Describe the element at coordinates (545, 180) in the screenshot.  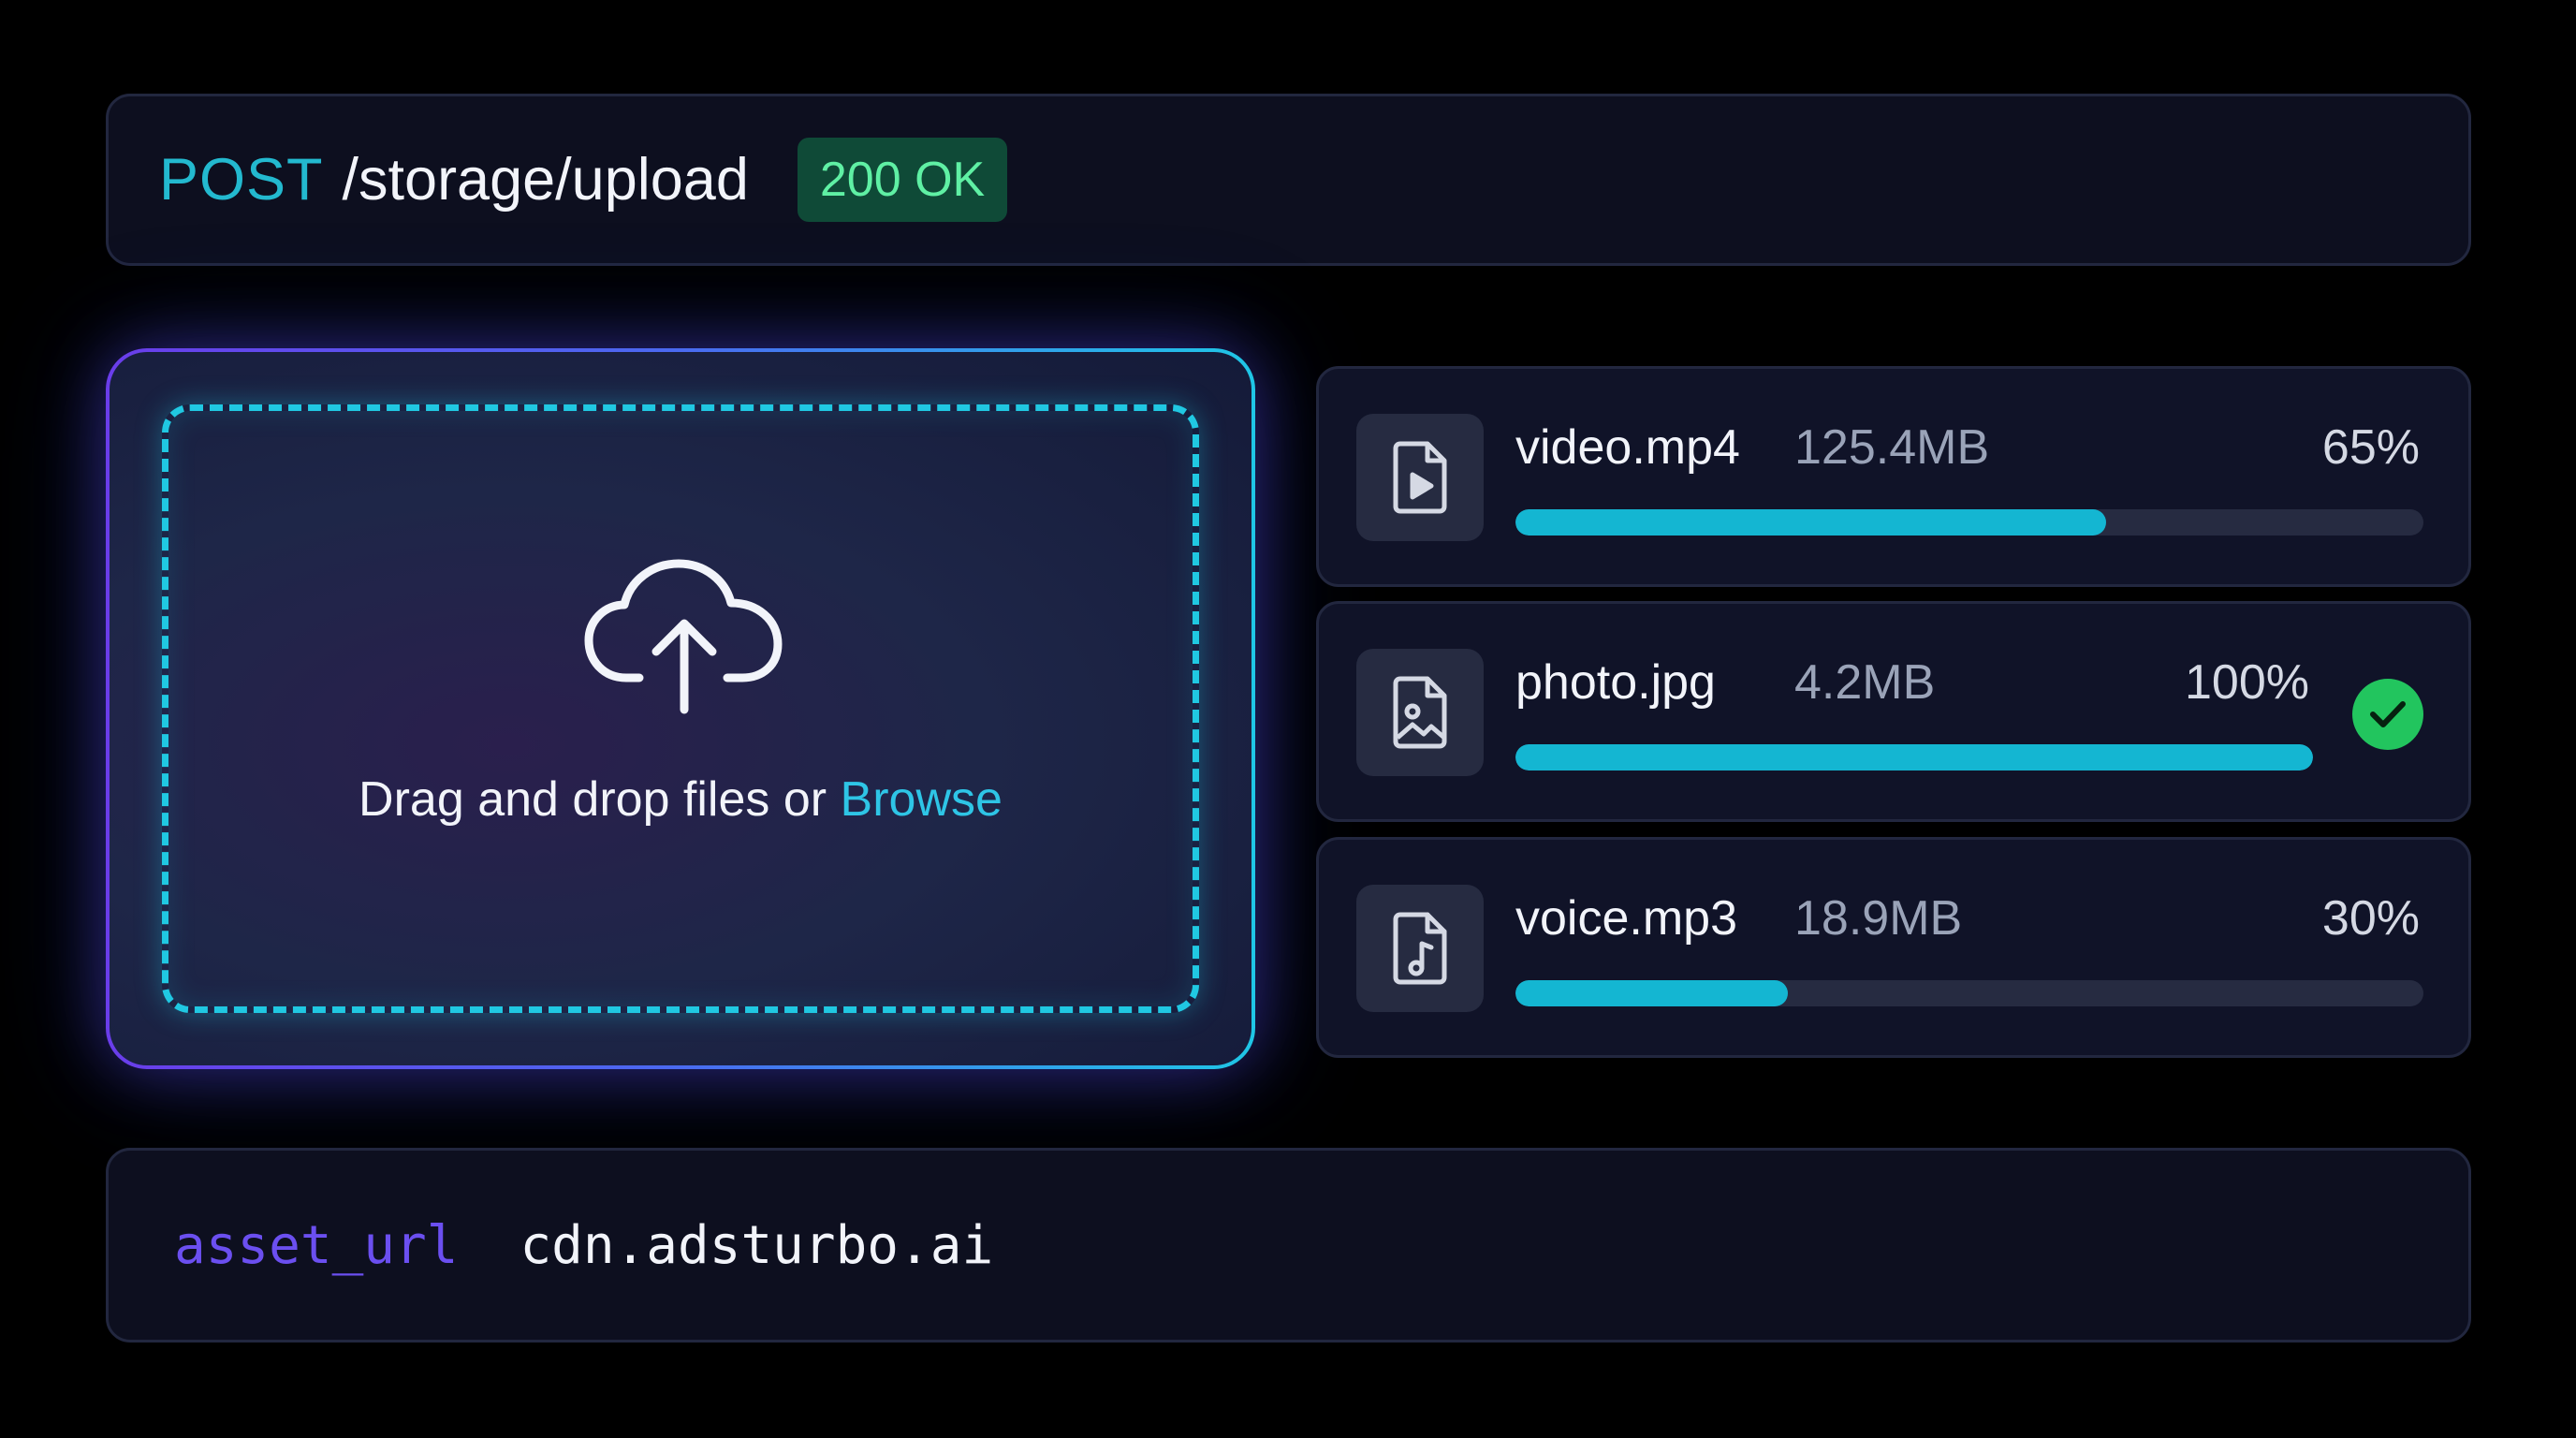
I see `endpoint-path: /storage/upload` at that location.